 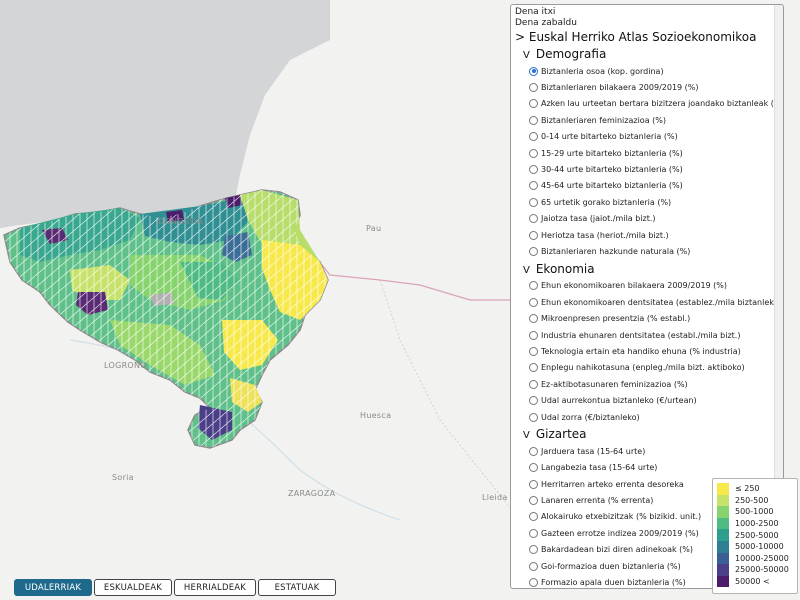 I want to click on indicator-option: 65 urtetik gorako biztanleria (%), so click(x=649, y=202).